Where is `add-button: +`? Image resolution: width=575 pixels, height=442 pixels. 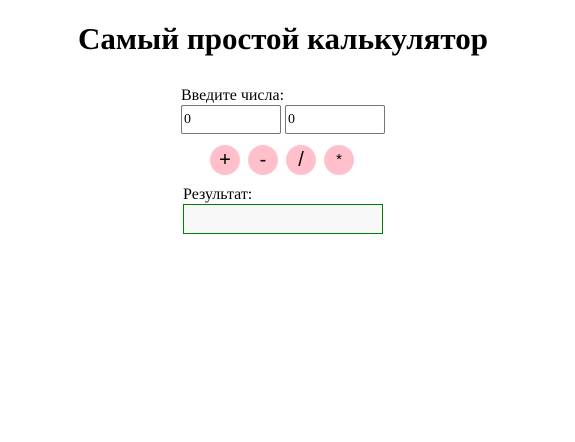
add-button: + is located at coordinates (225, 160).